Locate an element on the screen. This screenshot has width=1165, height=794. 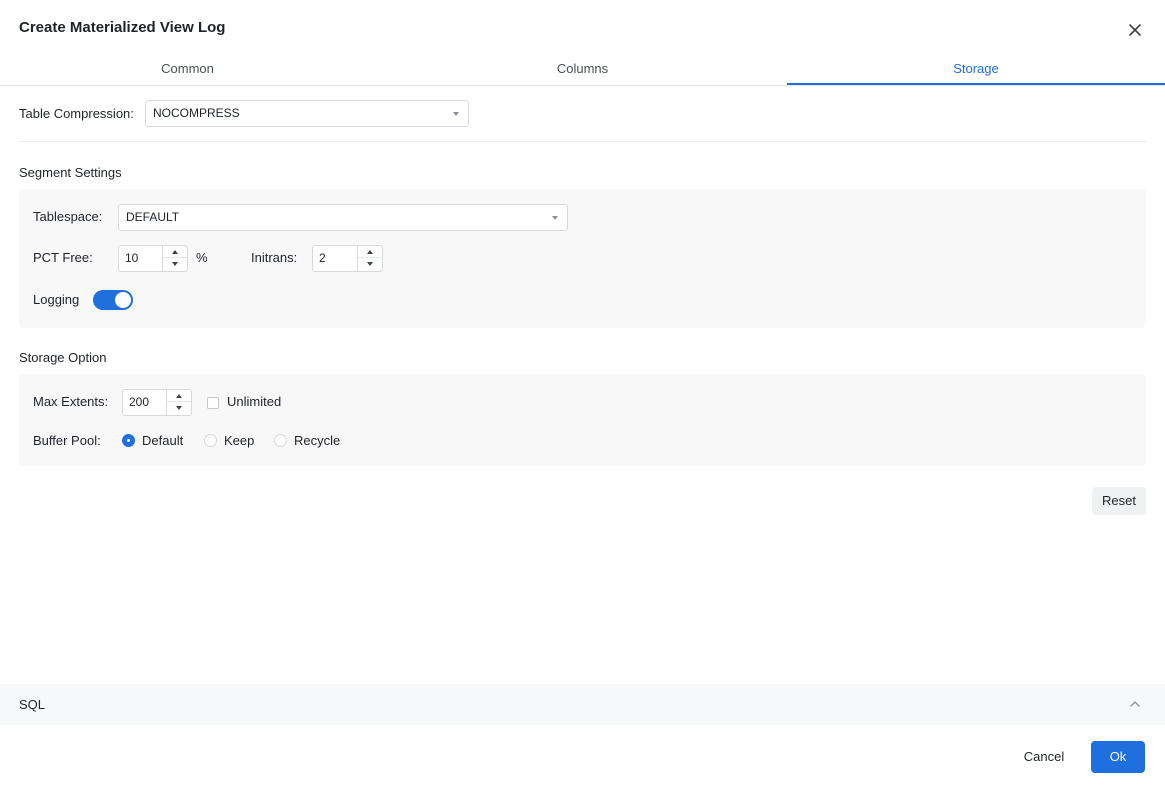
toggle-knob is located at coordinates (123, 300).